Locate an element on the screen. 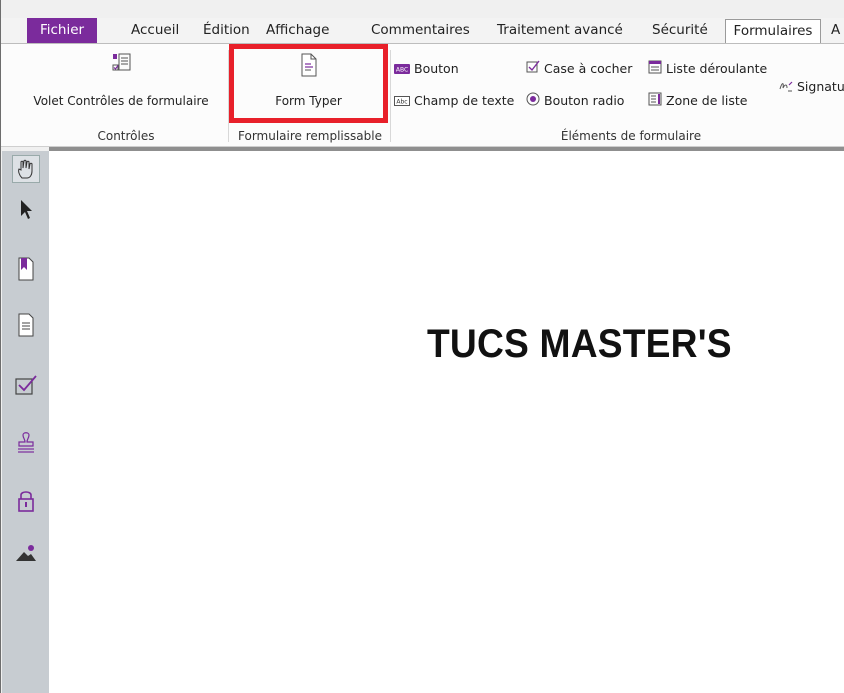 This screenshot has width=844, height=693. button-field-button: ABC Bouton is located at coordinates (426, 69).